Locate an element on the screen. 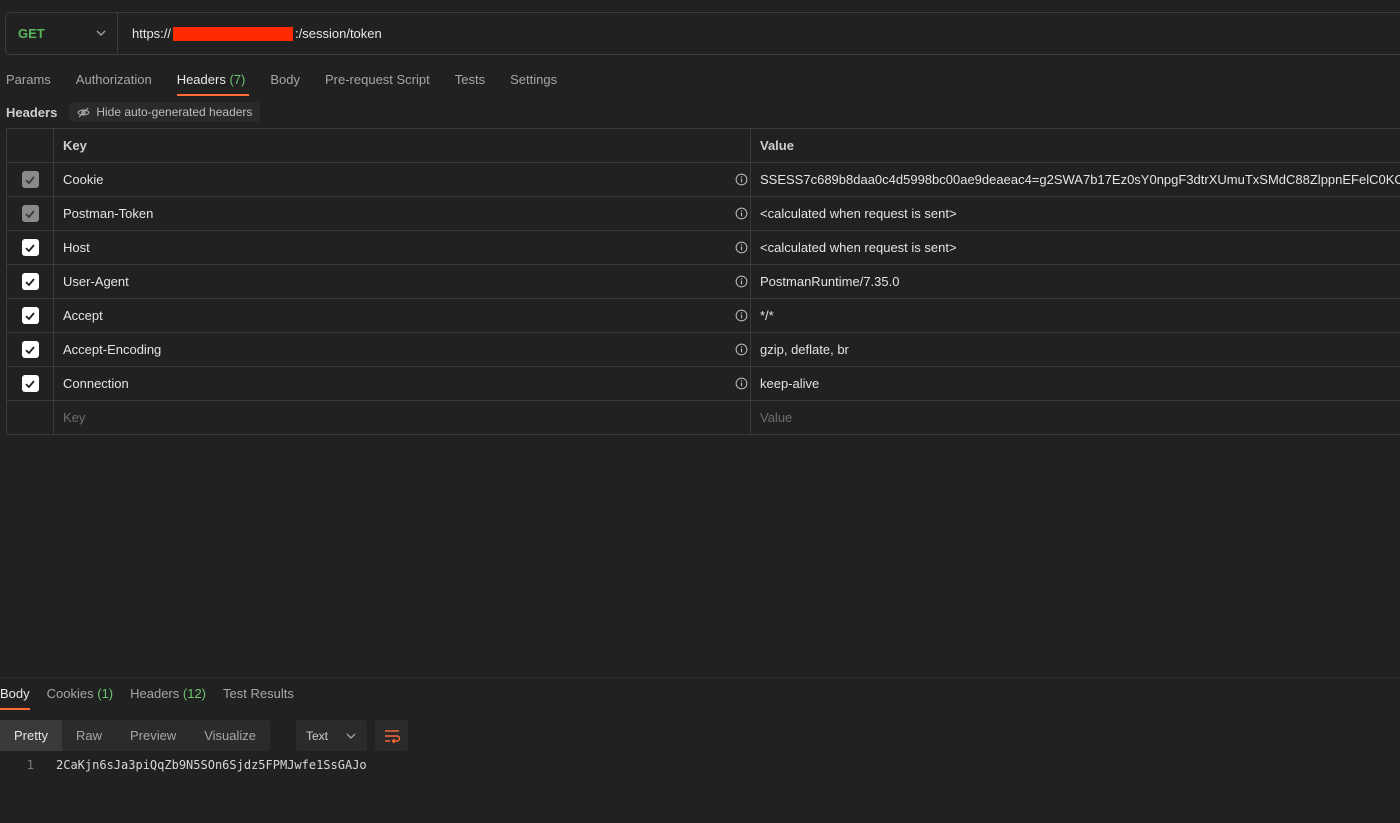 This screenshot has height=823, width=1400. hide-auto-headers-button: Hide auto-generated headers is located at coordinates (165, 112).